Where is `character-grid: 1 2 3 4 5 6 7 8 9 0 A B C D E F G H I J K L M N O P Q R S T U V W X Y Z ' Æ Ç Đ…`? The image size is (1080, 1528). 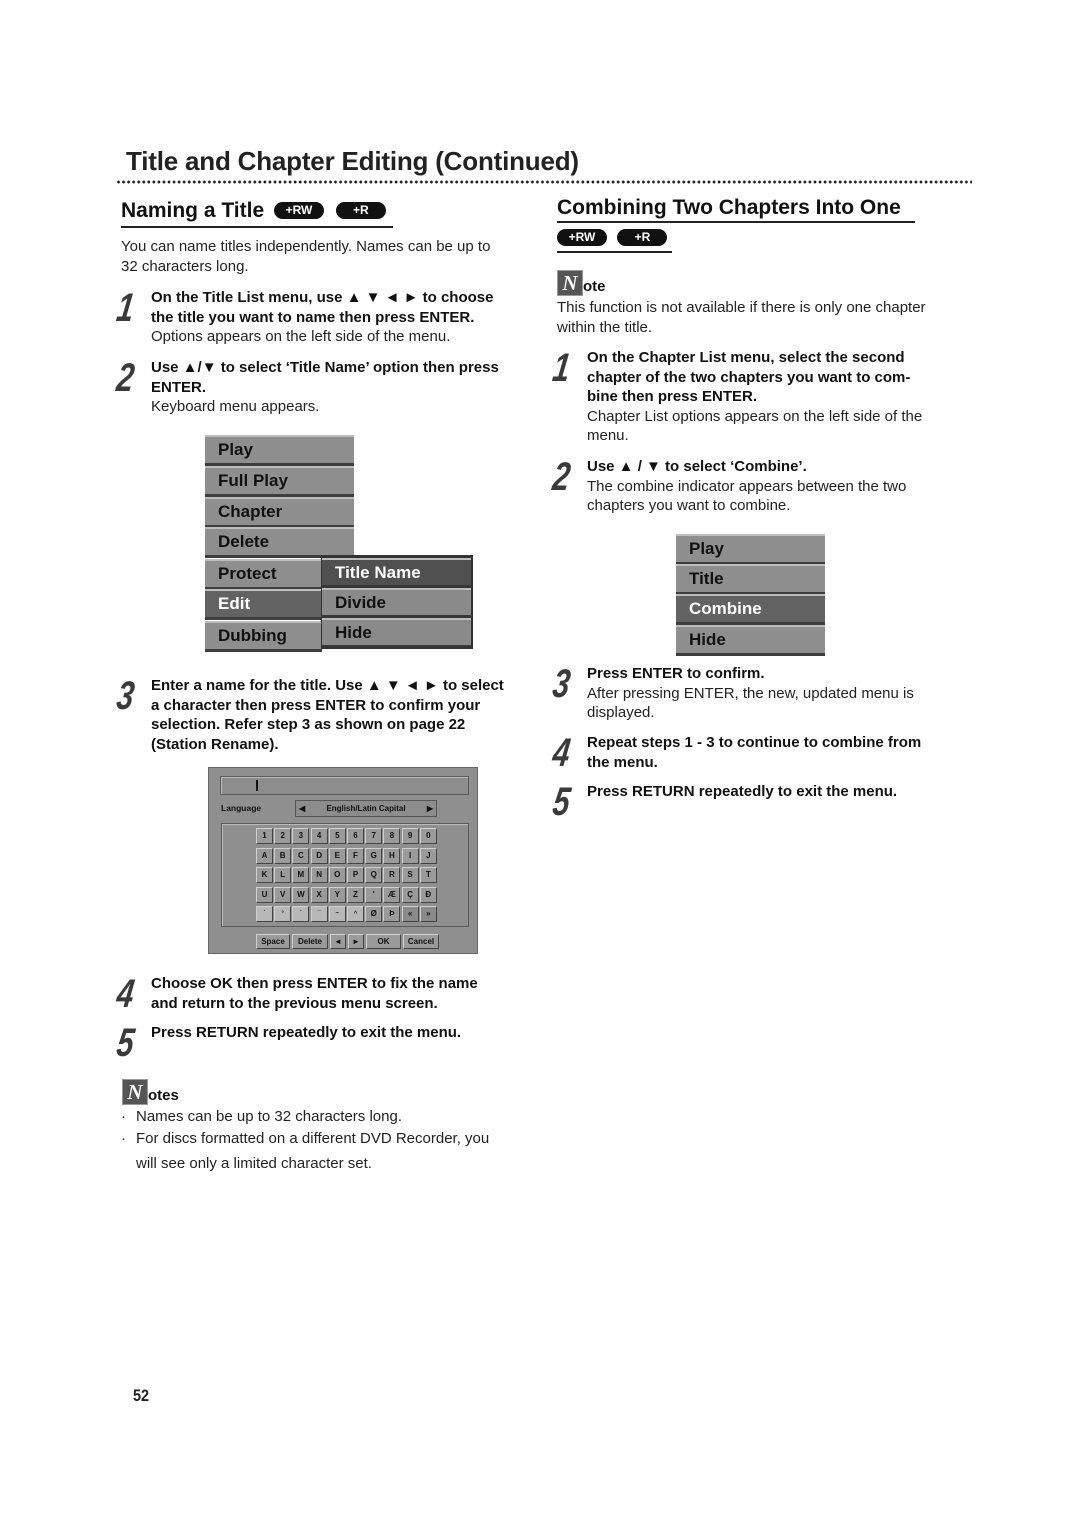 character-grid: 1 2 3 4 5 6 7 8 9 0 A B C D E F G H I J K L M N O P Q R S T U V W X Y Z ' Æ Ç Đ… is located at coordinates (345, 875).